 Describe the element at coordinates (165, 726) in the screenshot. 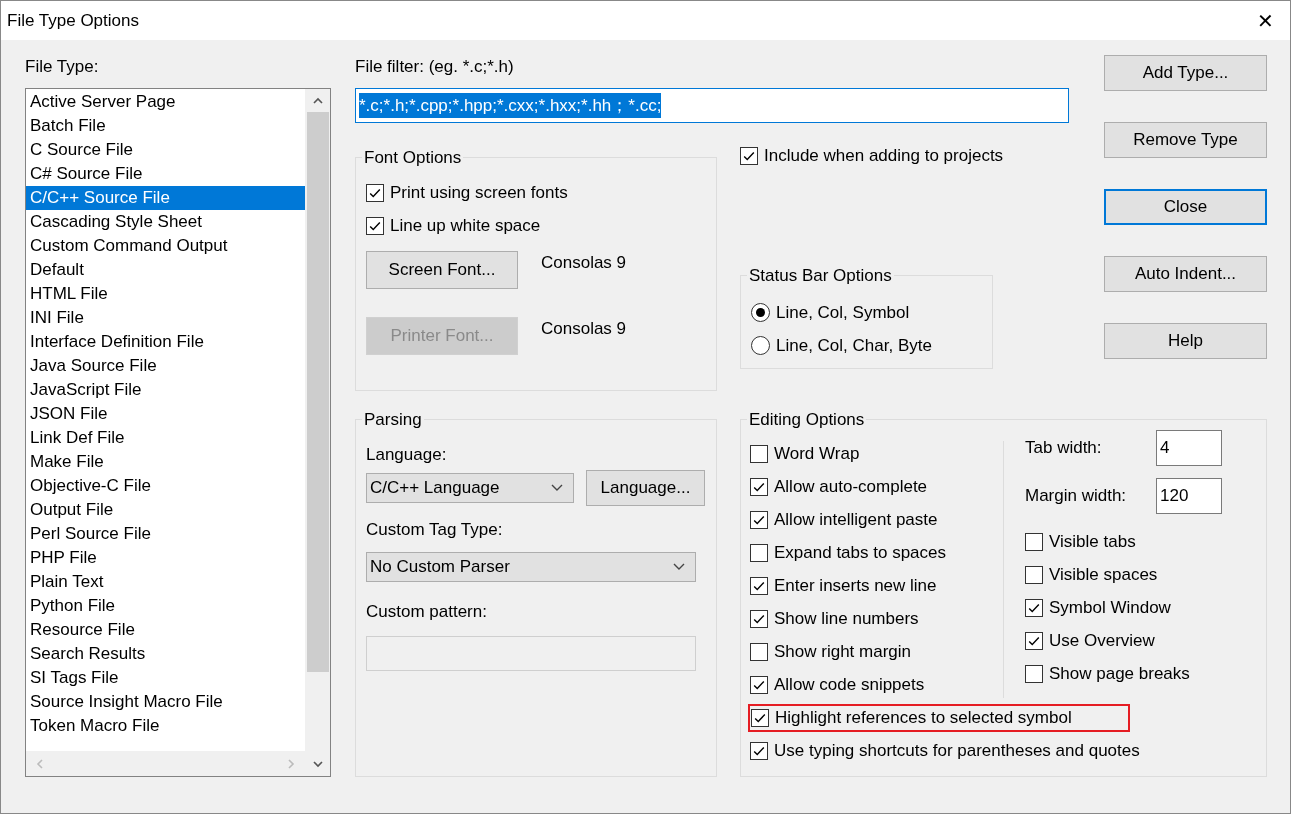

I see `list-item: Token Macro File` at that location.